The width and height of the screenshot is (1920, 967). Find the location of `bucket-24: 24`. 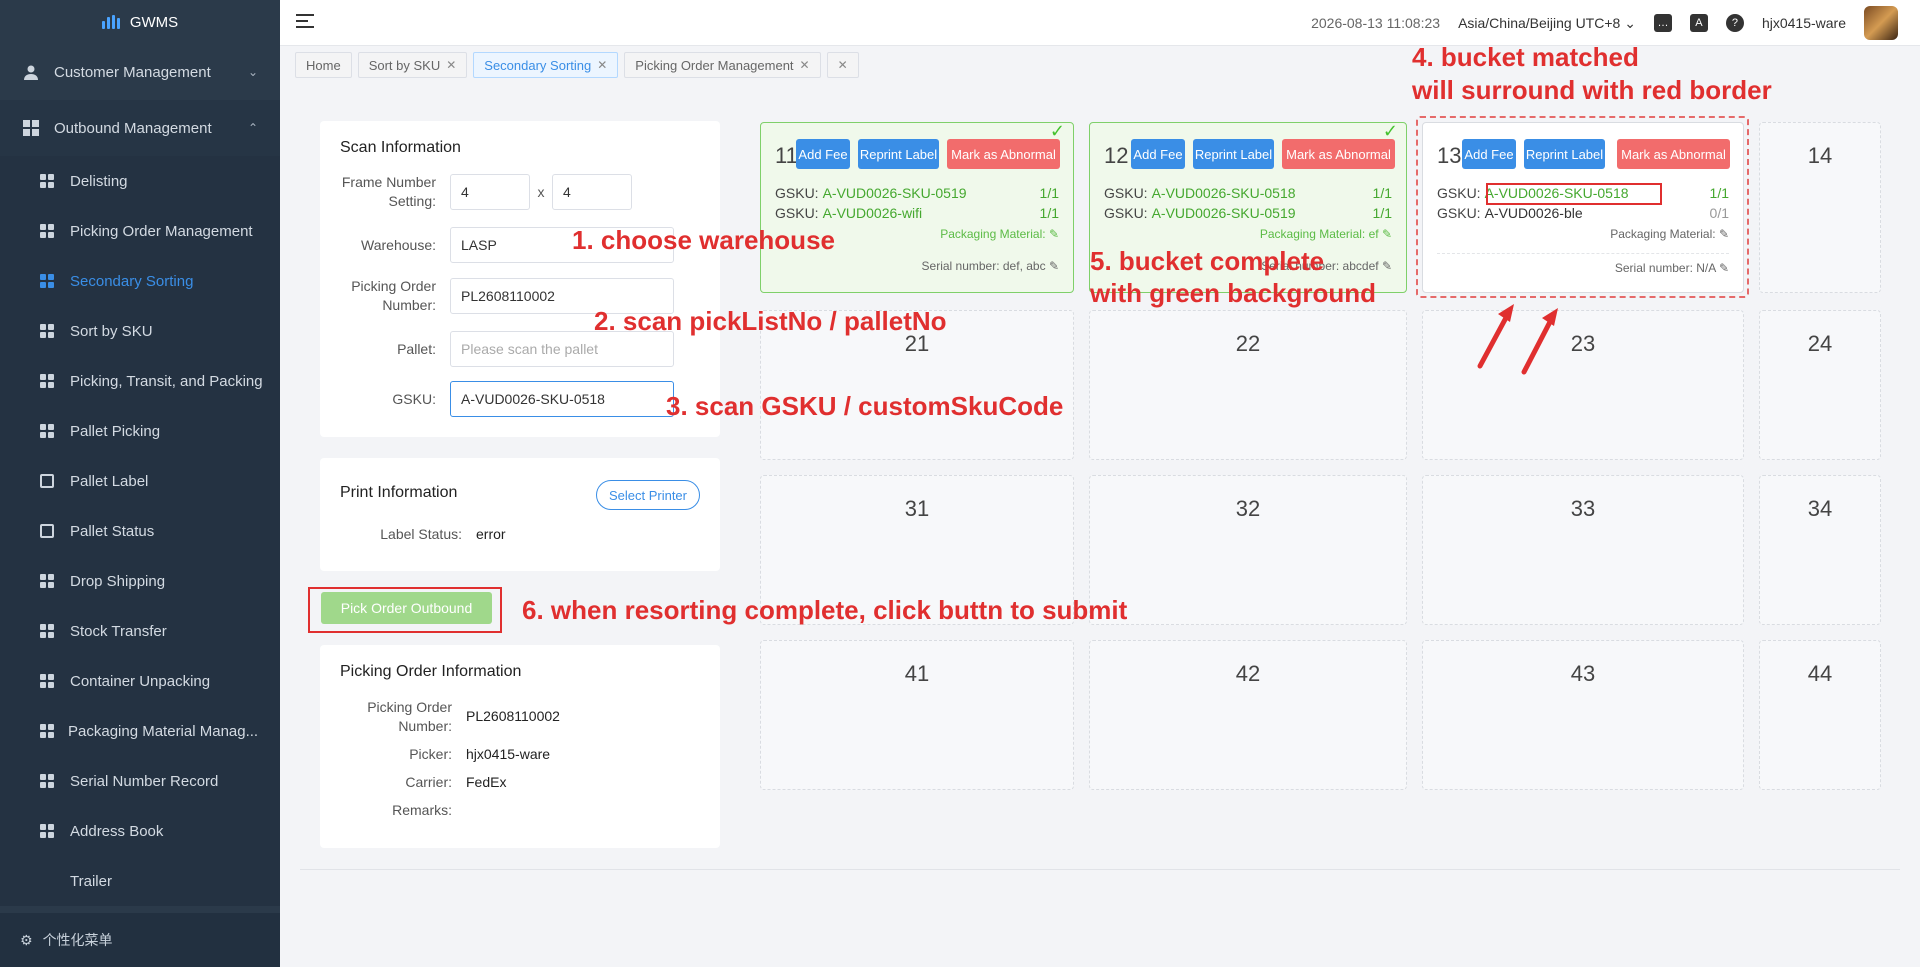

bucket-24: 24 is located at coordinates (1820, 385).